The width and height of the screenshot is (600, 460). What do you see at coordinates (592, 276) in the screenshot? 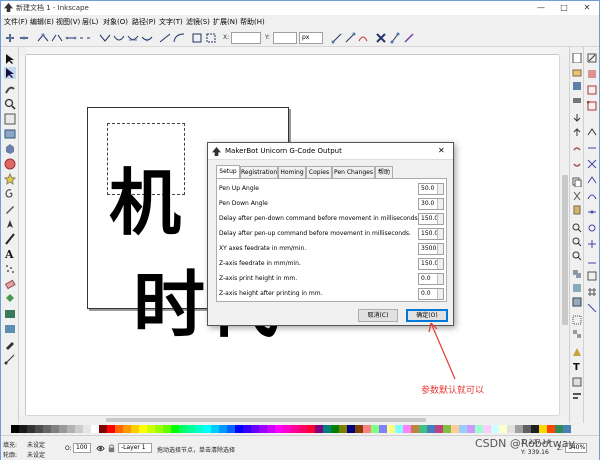
I see `snap-page-icon` at bounding box center [592, 276].